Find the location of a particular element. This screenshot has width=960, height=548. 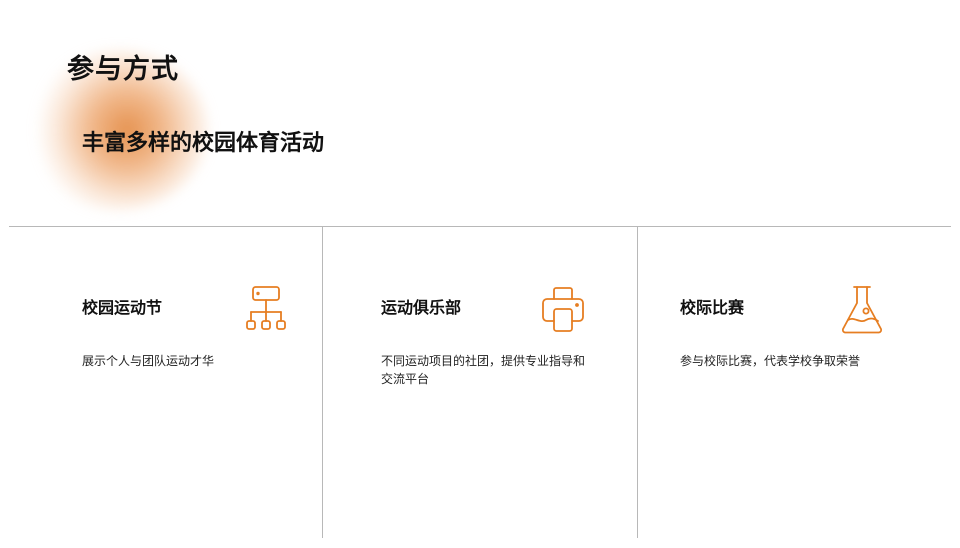

flask-icon is located at coordinates (862, 310).